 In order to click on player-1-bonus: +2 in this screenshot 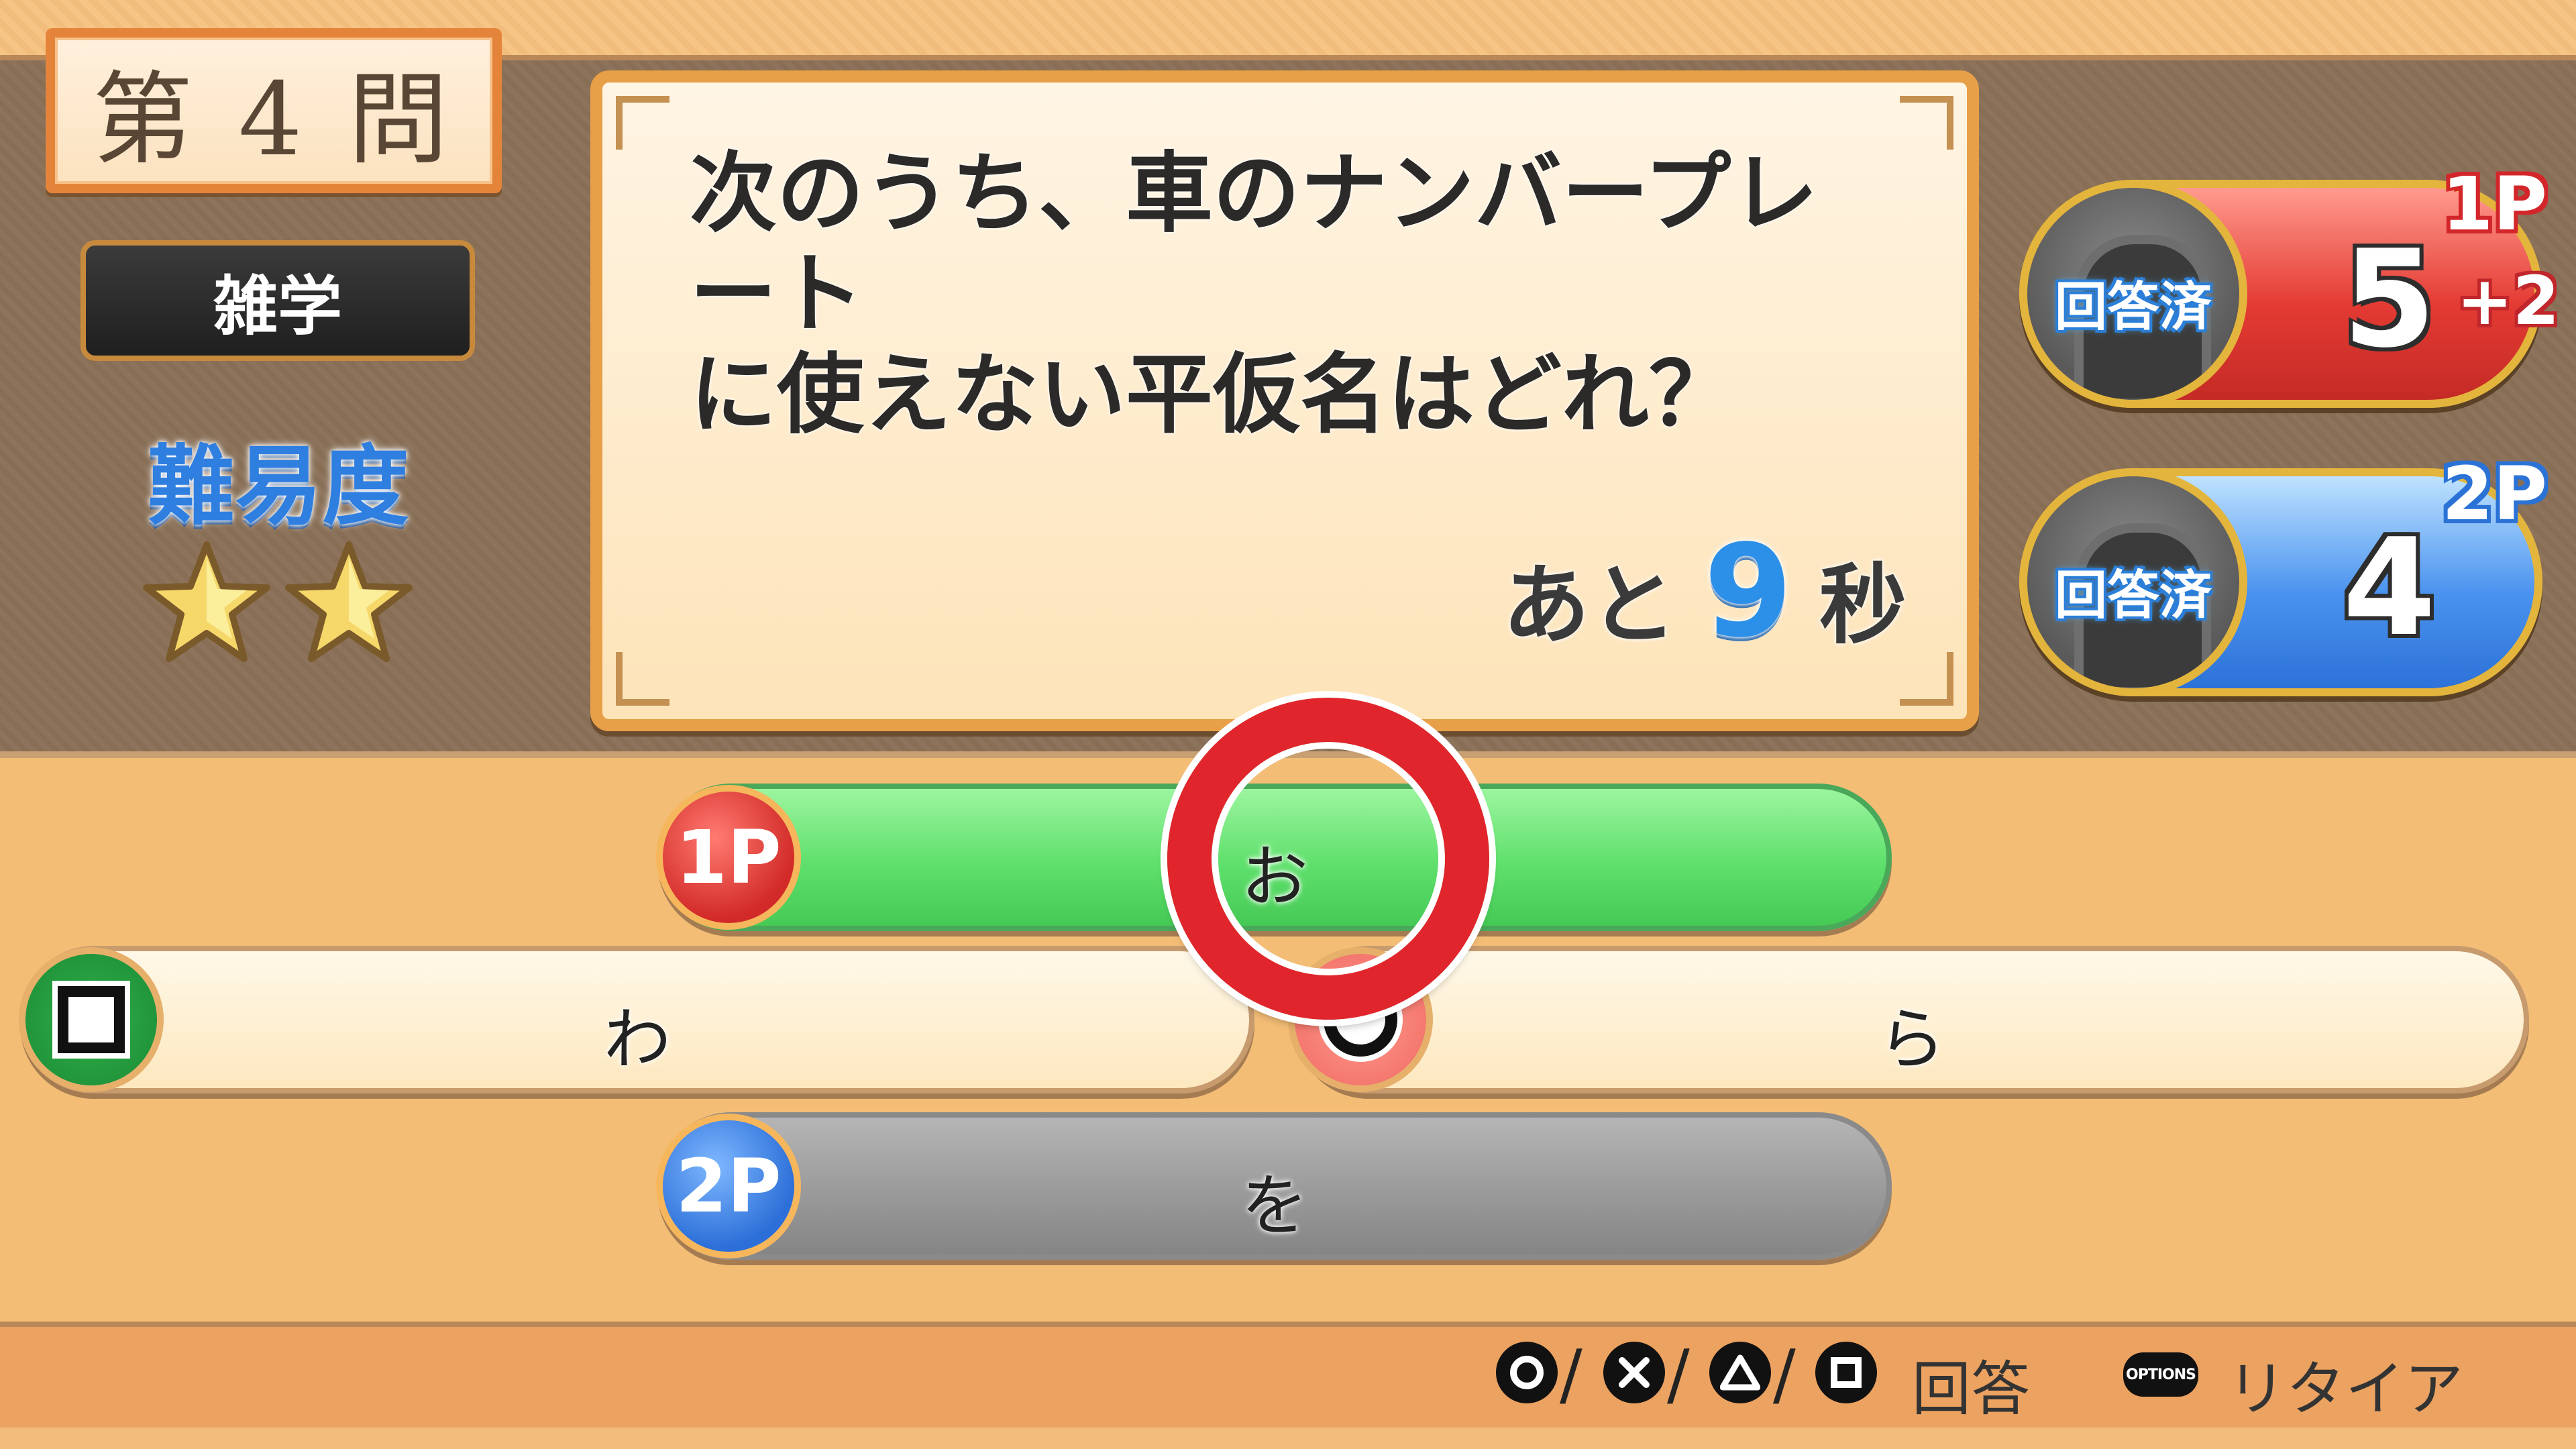, I will do `click(2508, 301)`.